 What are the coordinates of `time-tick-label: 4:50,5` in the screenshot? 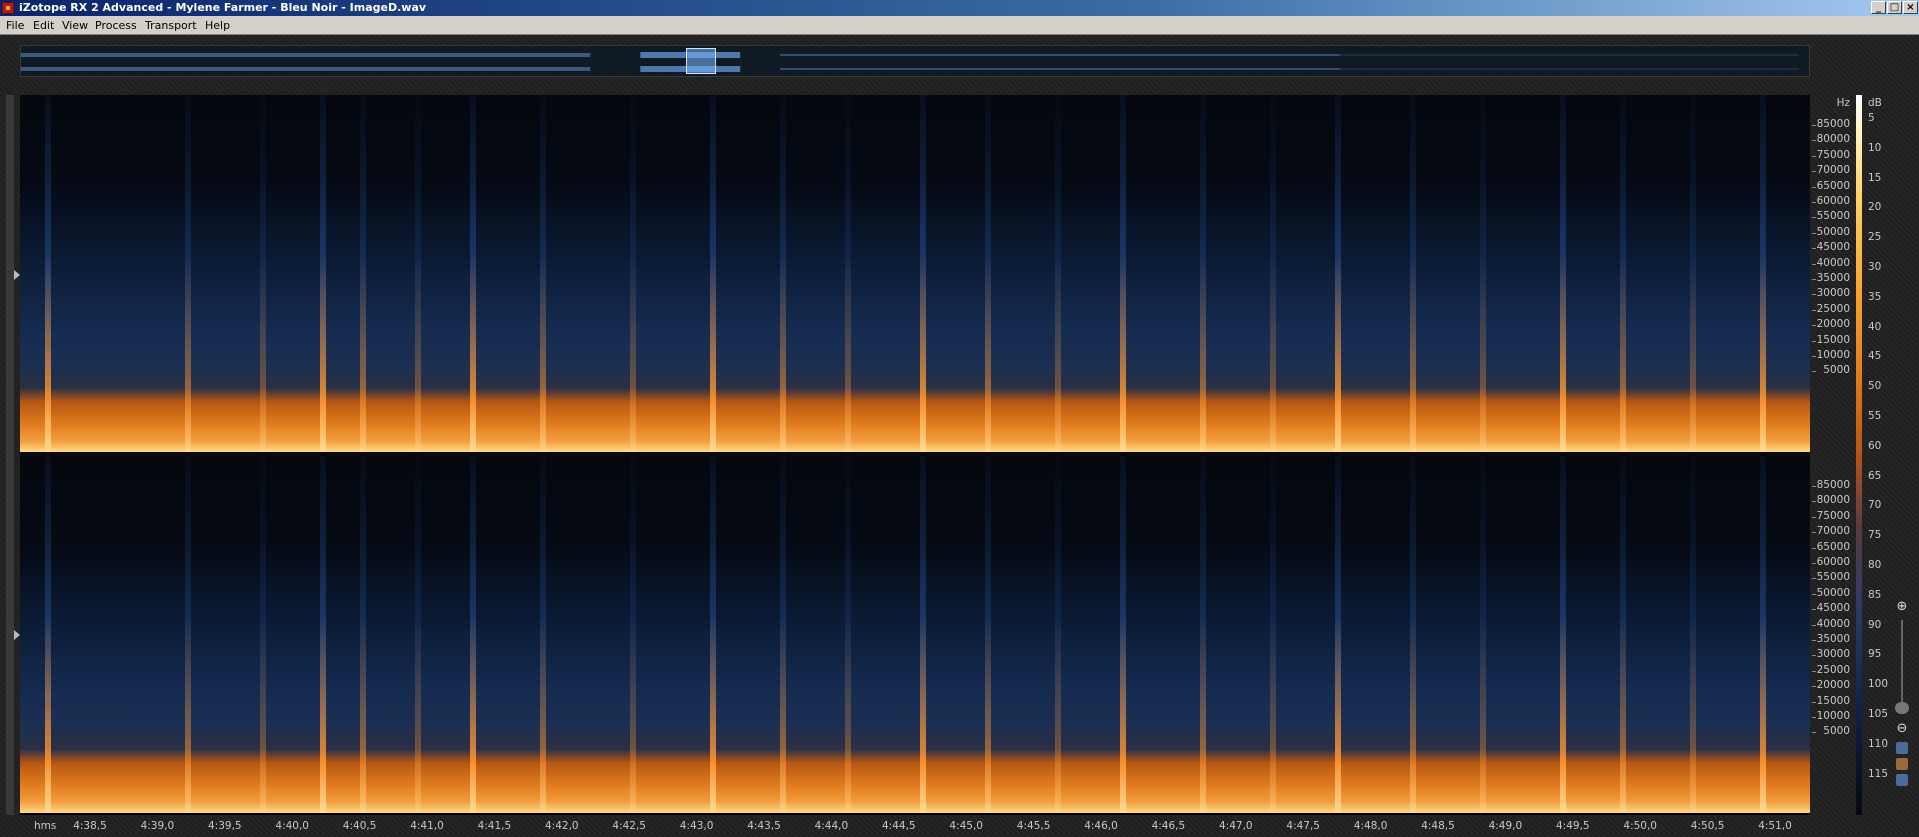 It's located at (1707, 826).